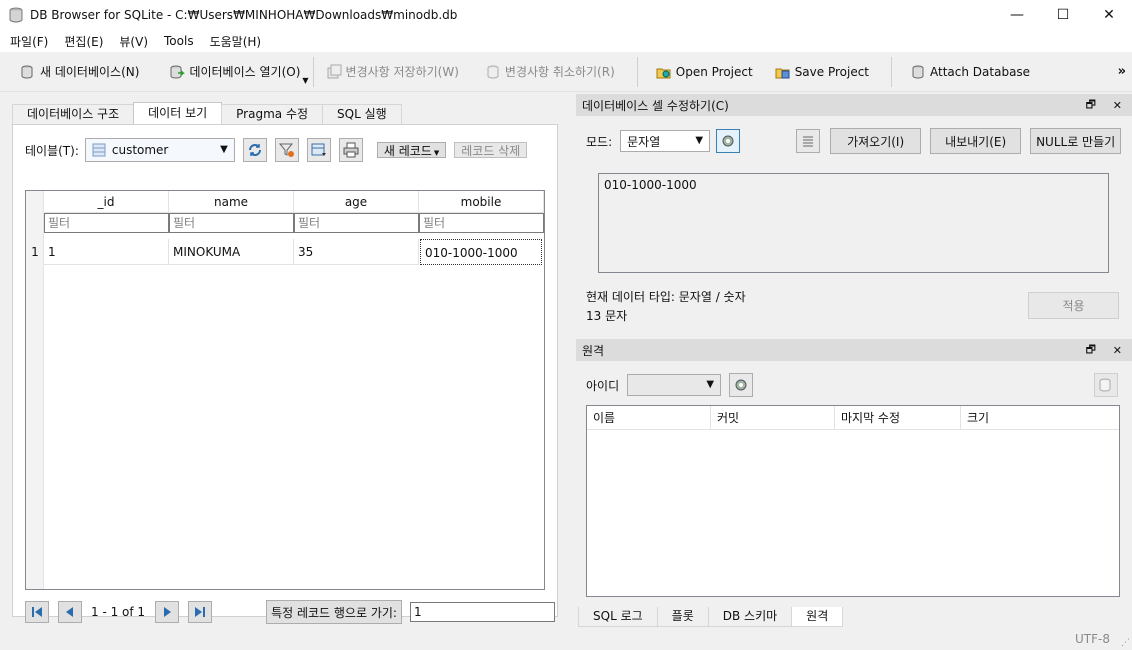 This screenshot has width=1132, height=650. Describe the element at coordinates (286, 150) in the screenshot. I see `clear-filters-button` at that location.